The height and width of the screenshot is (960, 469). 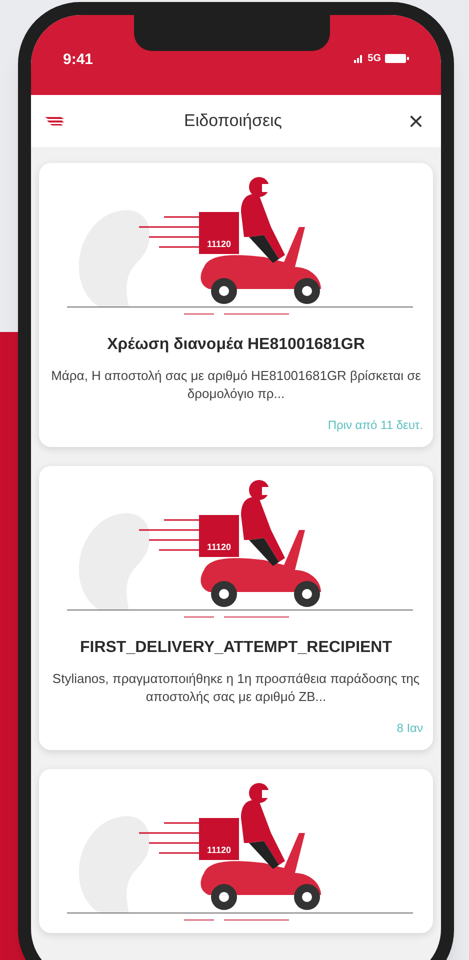 I want to click on header-title: Ειδοποιήσεις, so click(x=233, y=121).